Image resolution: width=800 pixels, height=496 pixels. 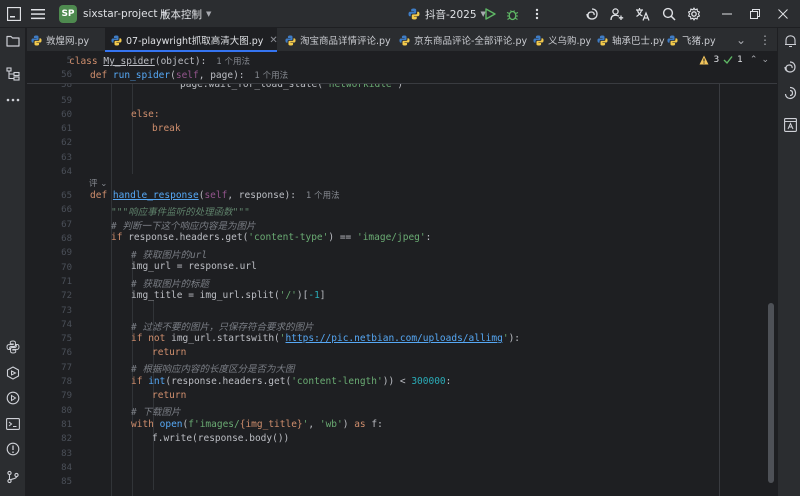 What do you see at coordinates (734, 60) in the screenshot?
I see `inspection-widget: 3 1 ⌃ ⌄` at bounding box center [734, 60].